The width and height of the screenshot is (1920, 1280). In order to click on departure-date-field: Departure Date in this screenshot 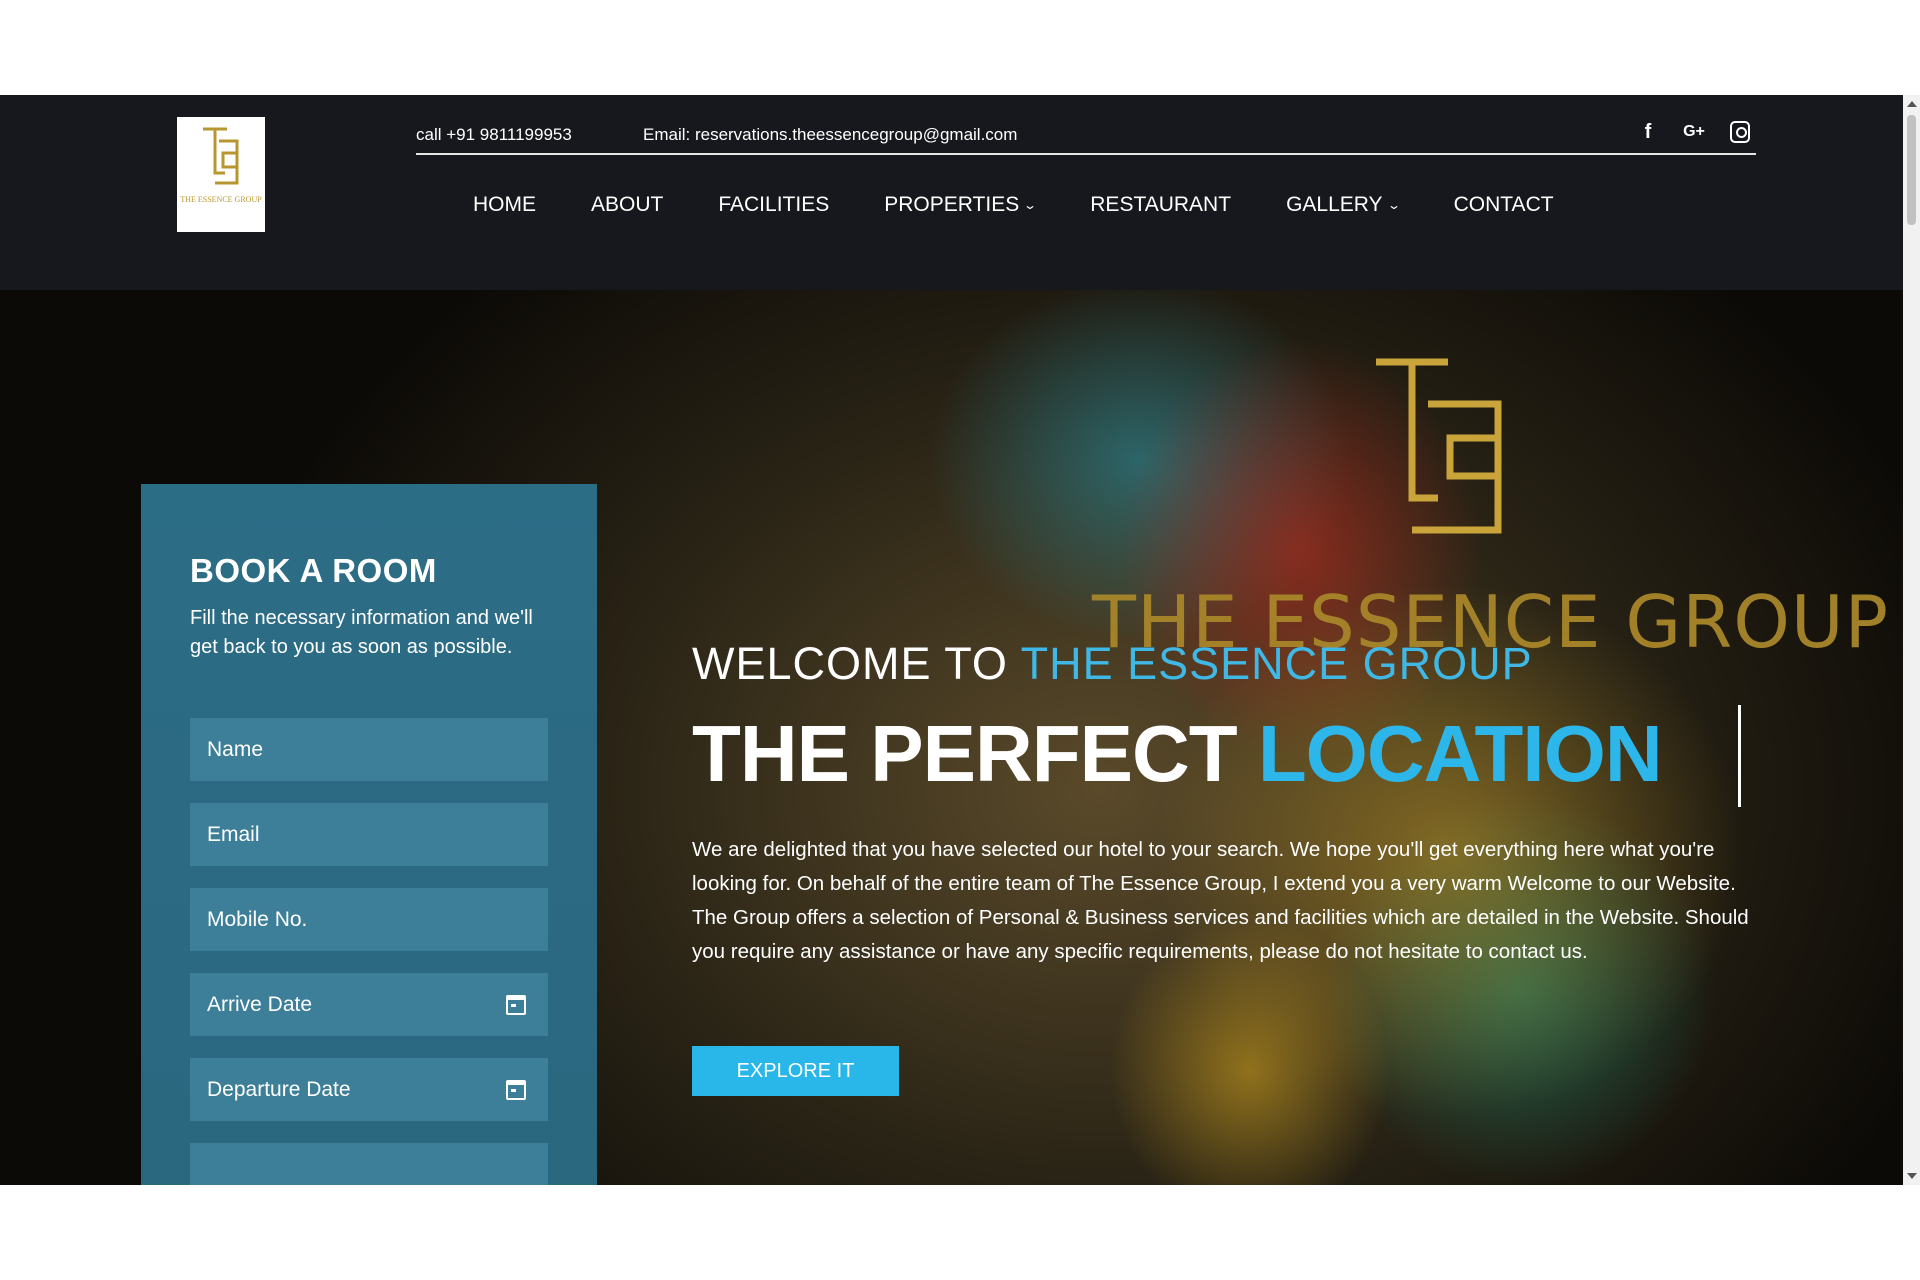, I will do `click(369, 1089)`.